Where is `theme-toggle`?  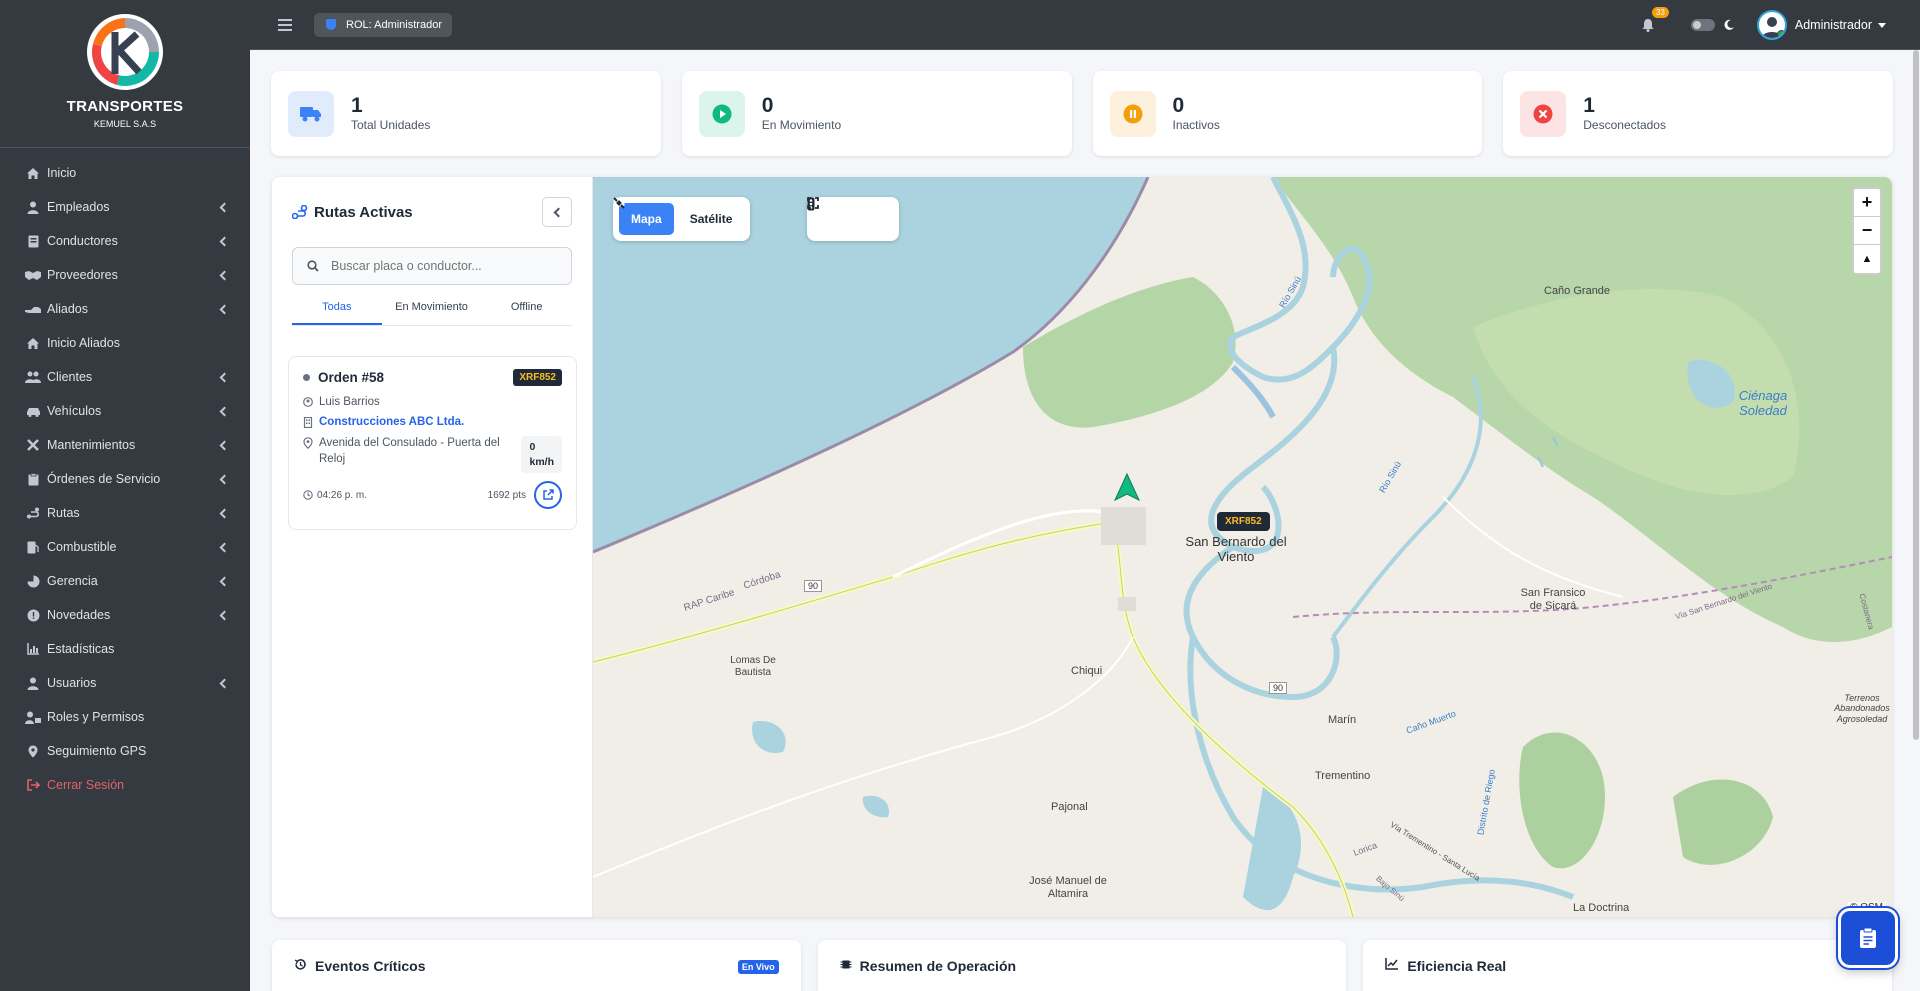
theme-toggle is located at coordinates (1702, 25).